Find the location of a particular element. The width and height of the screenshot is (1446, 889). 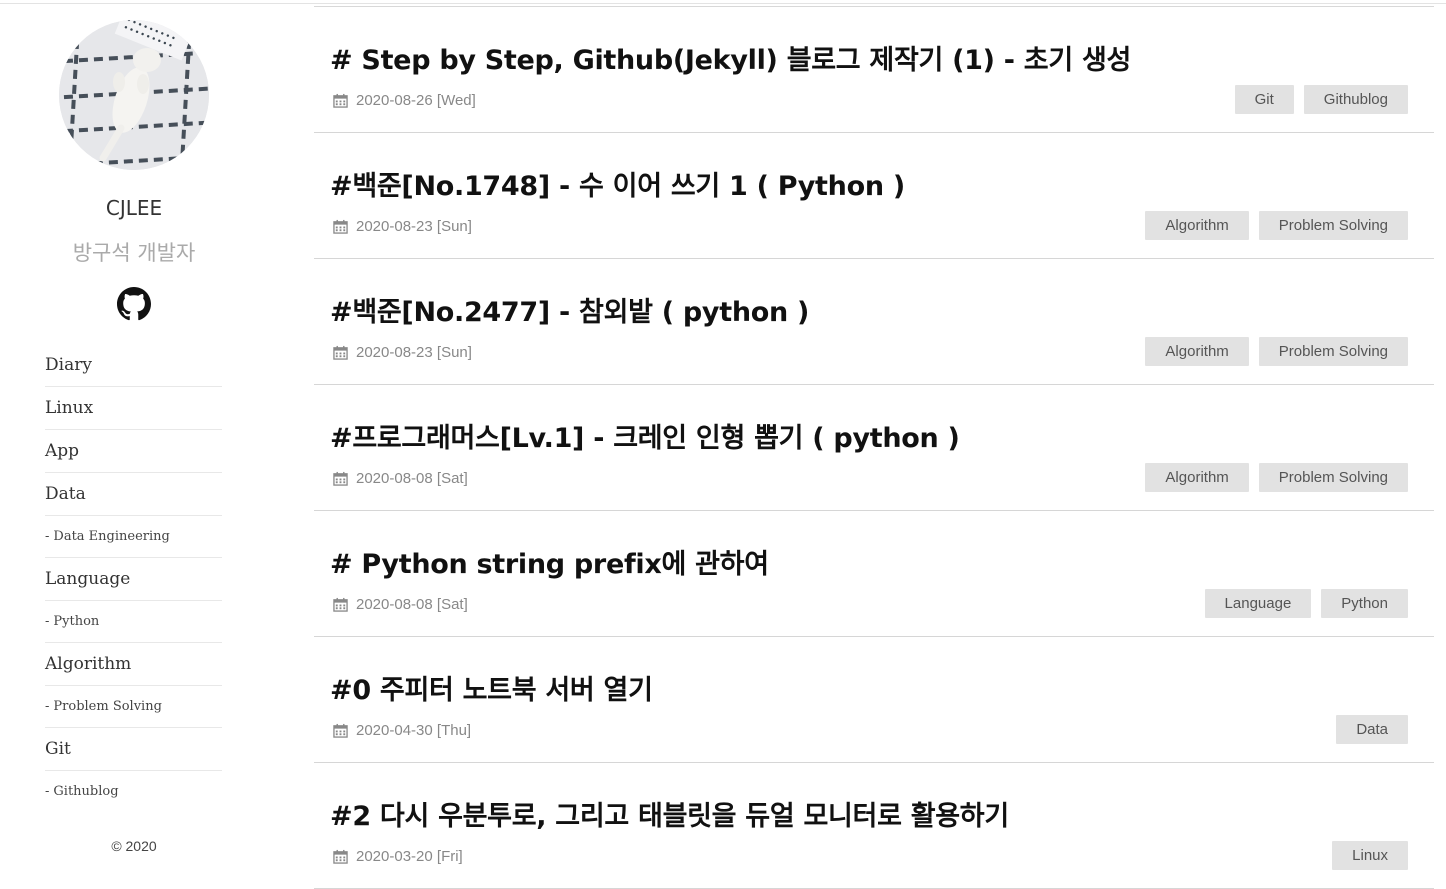

post-title: #프로그래머스[Lv.1] - 크레인 인형 뽑기 ( python ) is located at coordinates (645, 435).